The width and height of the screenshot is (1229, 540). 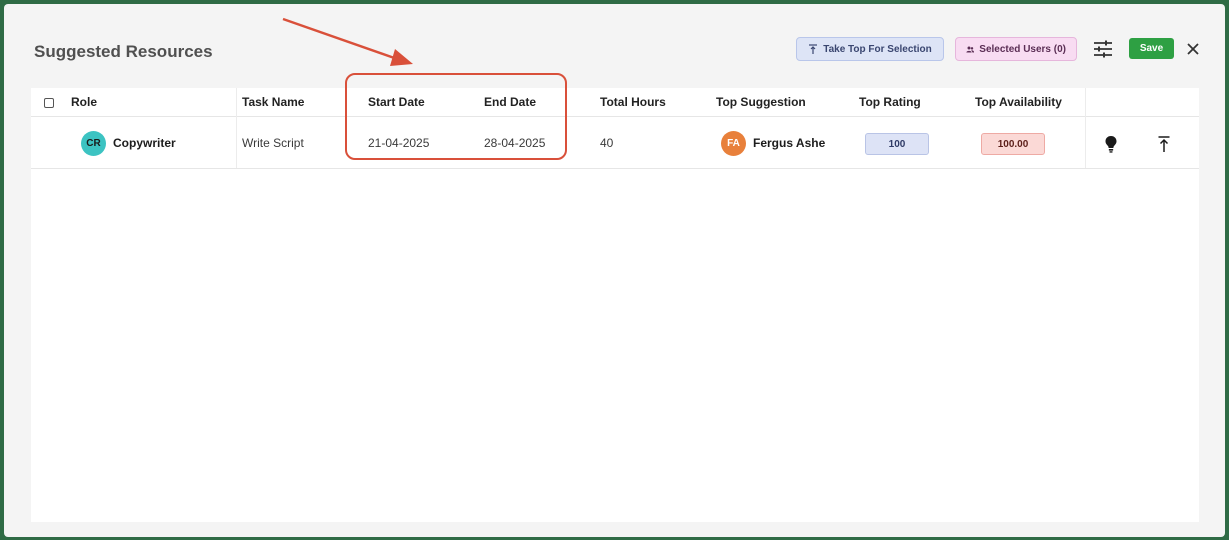 What do you see at coordinates (273, 102) in the screenshot?
I see `header-task-name: Task Name` at bounding box center [273, 102].